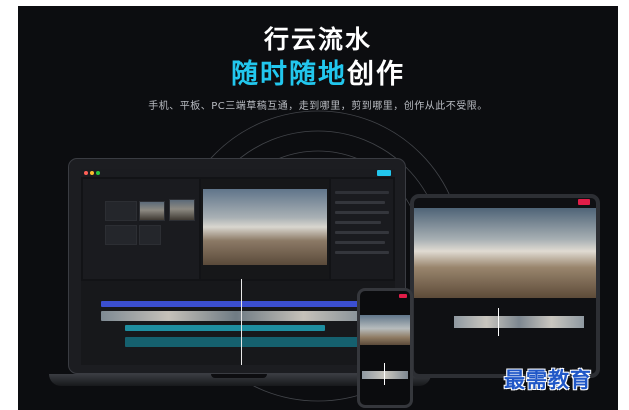 The image size is (629, 410). What do you see at coordinates (248, 342) in the screenshot?
I see `timeline-track-audio` at bounding box center [248, 342].